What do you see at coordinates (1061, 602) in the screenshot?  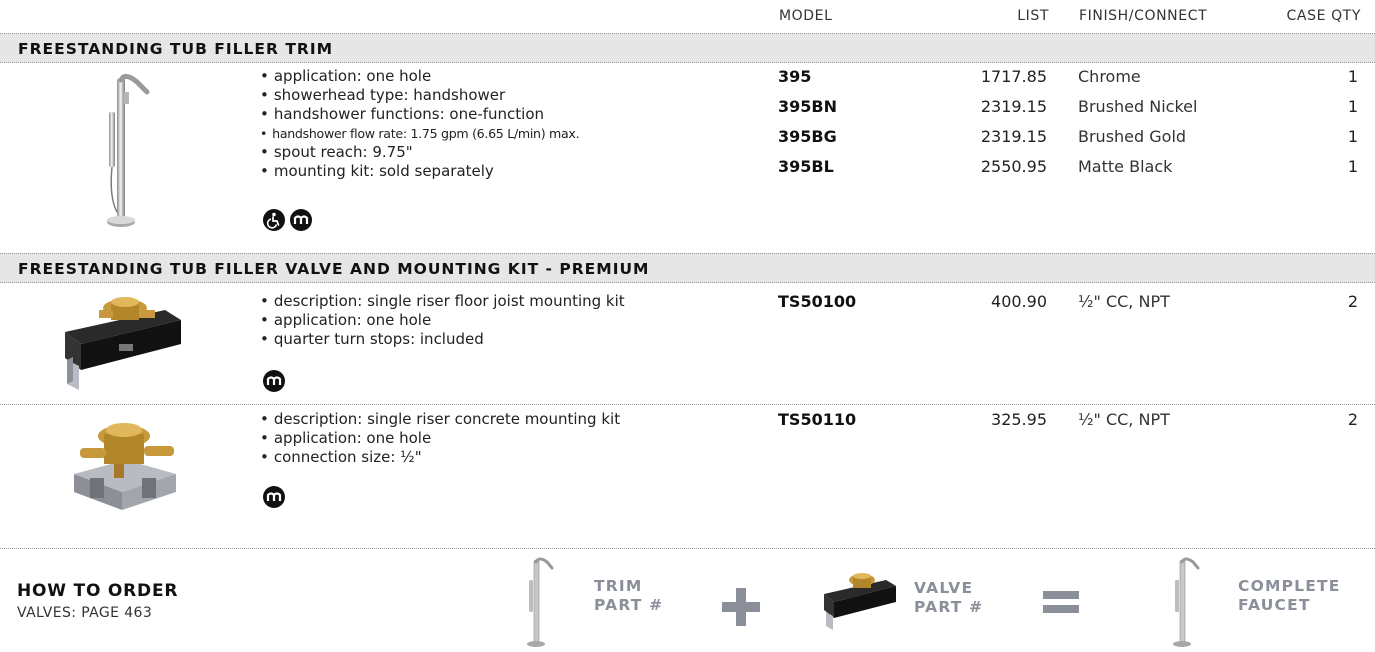 I see `equals-icon` at bounding box center [1061, 602].